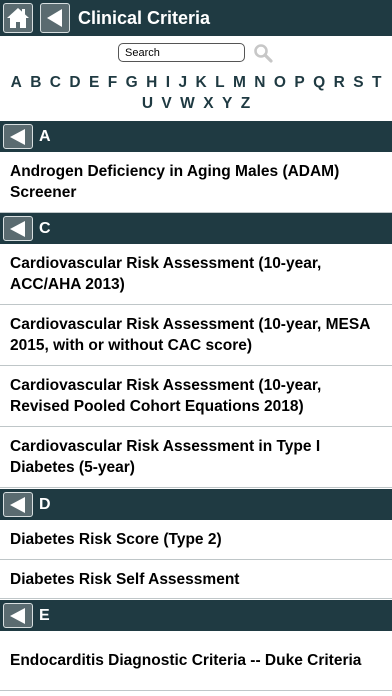  I want to click on alphabet-letter-t: T, so click(377, 82).